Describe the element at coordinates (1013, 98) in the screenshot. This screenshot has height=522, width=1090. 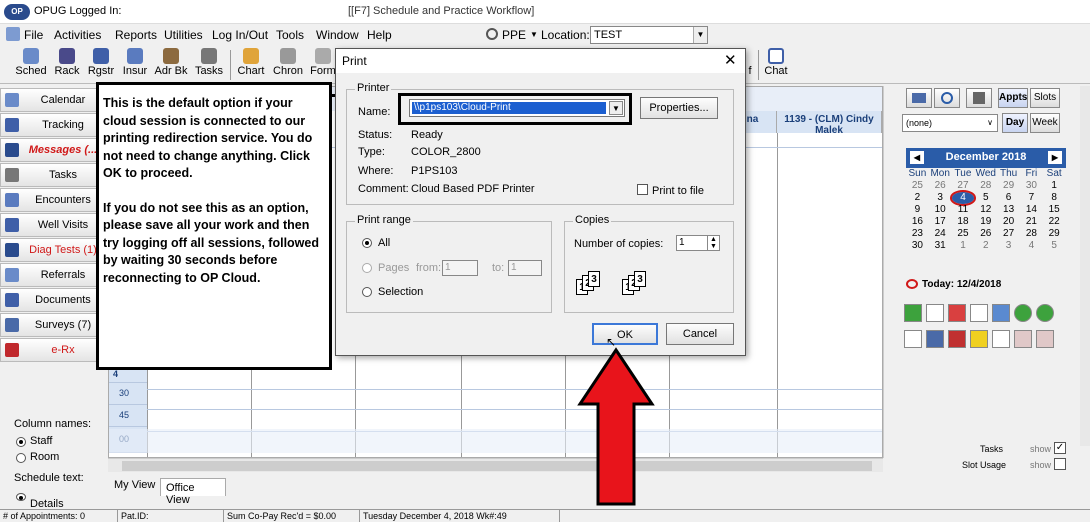
I see `appts-button: Appts` at that location.